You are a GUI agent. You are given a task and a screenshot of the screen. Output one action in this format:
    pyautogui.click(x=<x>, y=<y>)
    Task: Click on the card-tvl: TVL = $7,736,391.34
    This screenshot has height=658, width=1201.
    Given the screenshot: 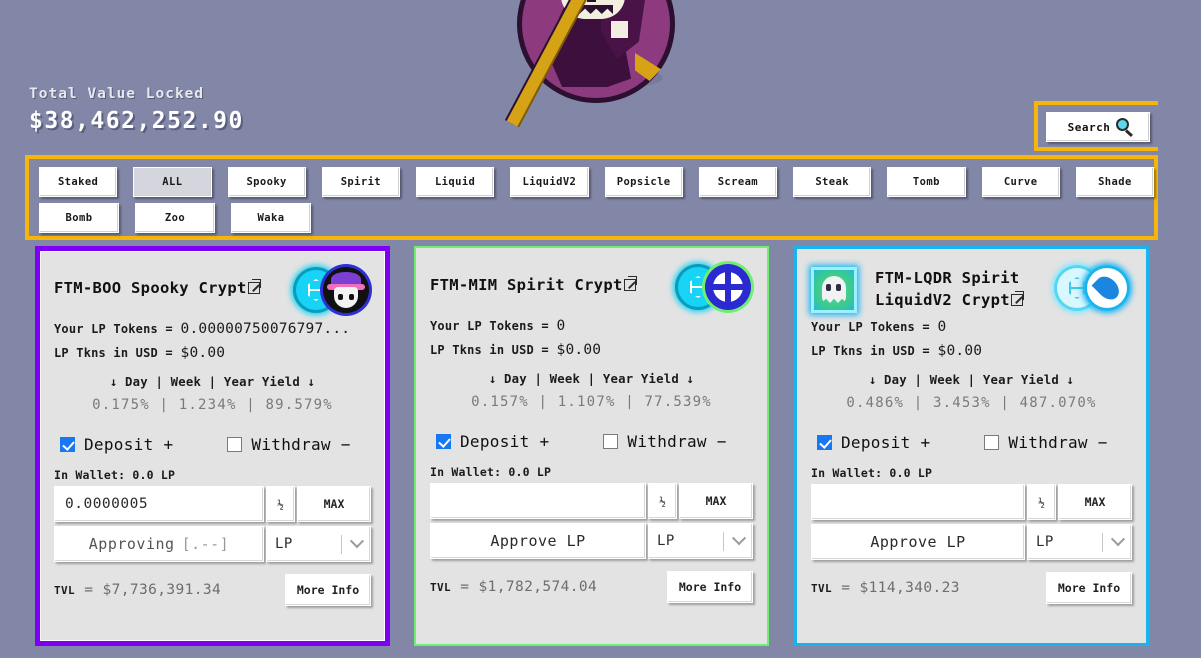 What is the action you would take?
    pyautogui.click(x=169, y=590)
    